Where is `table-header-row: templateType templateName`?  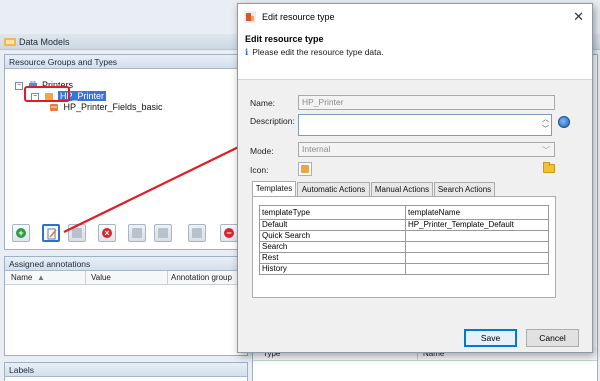
table-header-row: templateType templateName is located at coordinates (404, 212).